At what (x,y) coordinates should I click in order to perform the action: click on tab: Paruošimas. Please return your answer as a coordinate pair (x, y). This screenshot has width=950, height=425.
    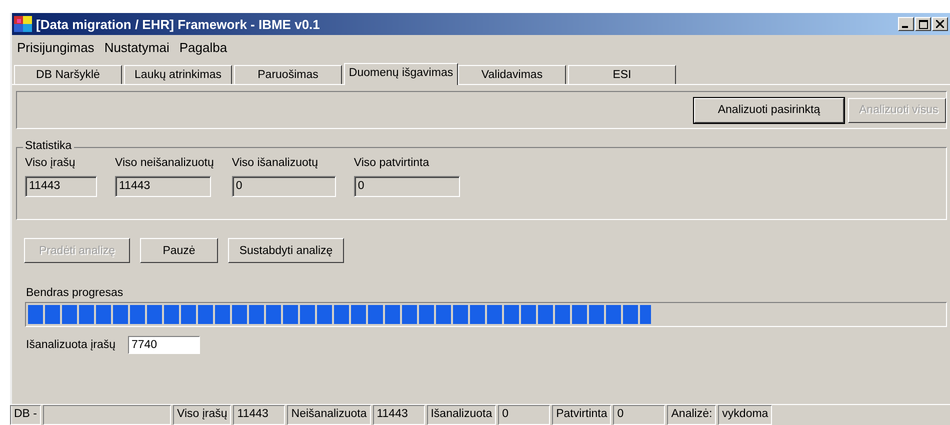
    Looking at the image, I should click on (288, 74).